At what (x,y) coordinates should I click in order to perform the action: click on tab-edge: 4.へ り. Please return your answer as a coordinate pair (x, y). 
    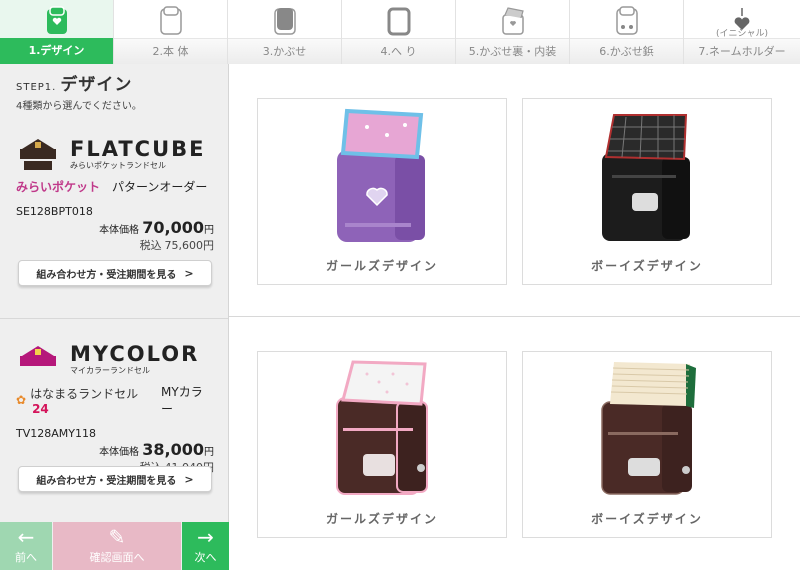
    Looking at the image, I should click on (399, 32).